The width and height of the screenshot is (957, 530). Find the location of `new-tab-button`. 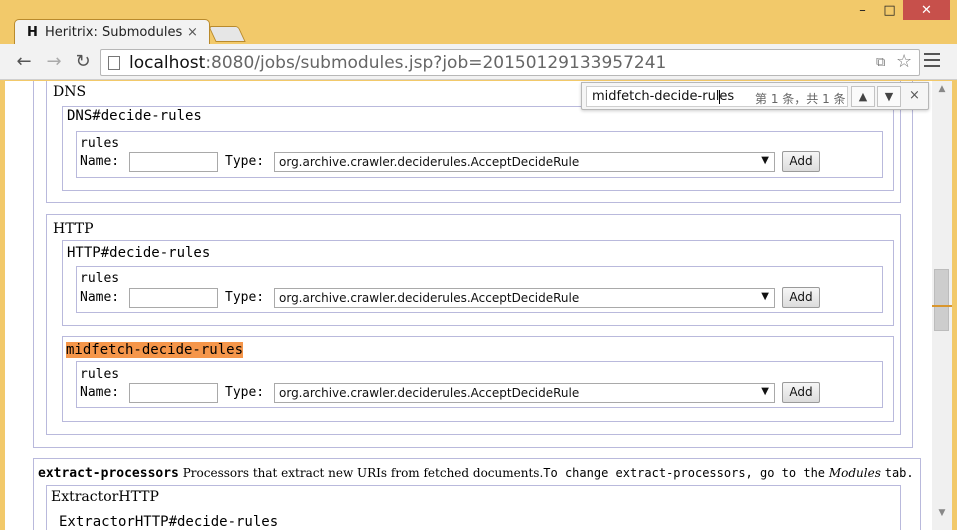

new-tab-button is located at coordinates (227, 34).